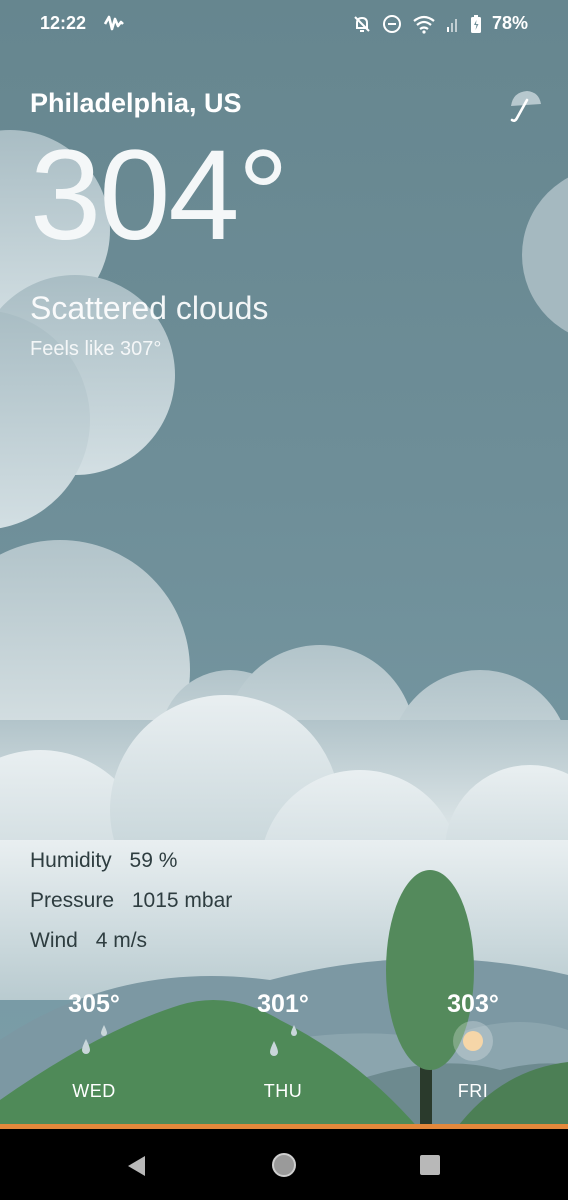 The width and height of the screenshot is (568, 1200). I want to click on waveform-app-icon, so click(113, 23).